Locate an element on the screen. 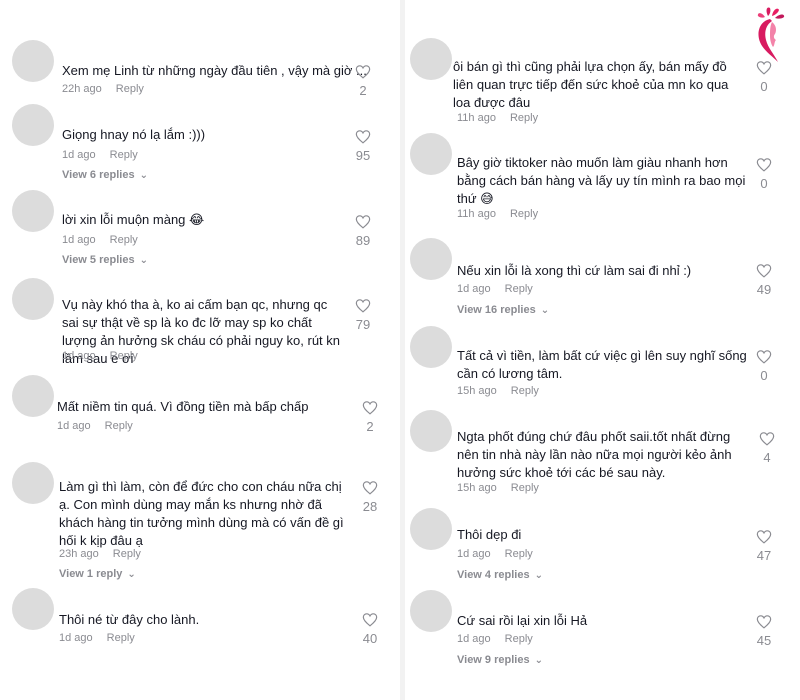 This screenshot has width=800, height=700. view-replies-label: View 16 replies is located at coordinates (496, 310).